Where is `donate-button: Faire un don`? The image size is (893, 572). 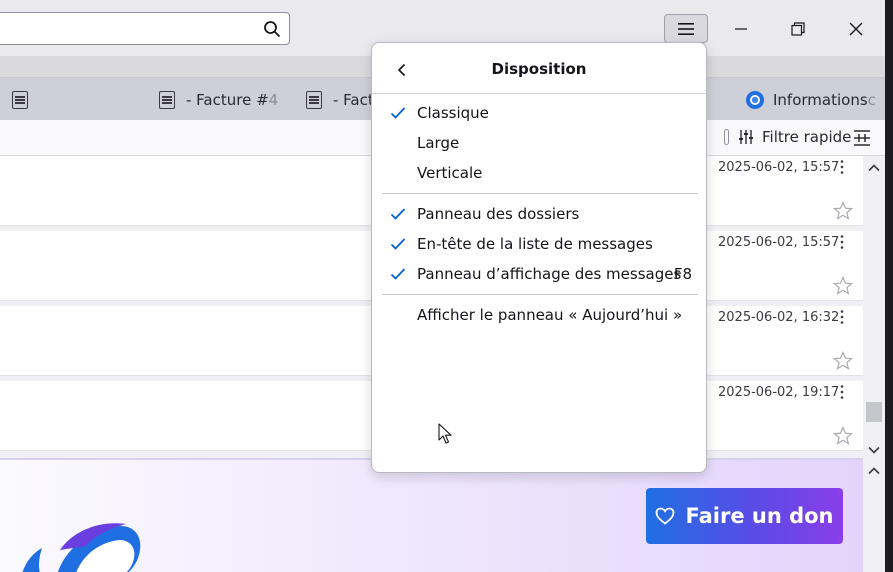
donate-button: Faire un don is located at coordinates (744, 516).